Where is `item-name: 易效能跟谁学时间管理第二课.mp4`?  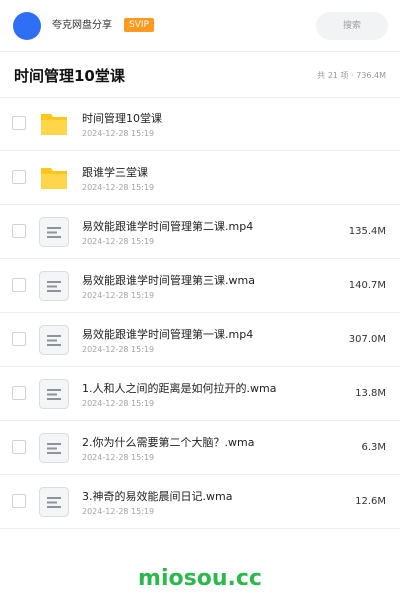 item-name: 易效能跟谁学时间管理第二课.mp4 is located at coordinates (168, 226).